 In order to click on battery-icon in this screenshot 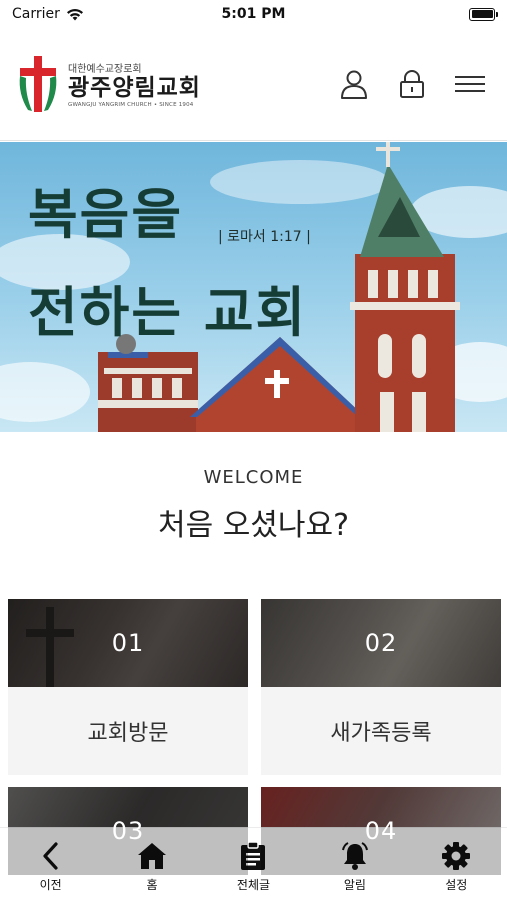, I will do `click(483, 14)`.